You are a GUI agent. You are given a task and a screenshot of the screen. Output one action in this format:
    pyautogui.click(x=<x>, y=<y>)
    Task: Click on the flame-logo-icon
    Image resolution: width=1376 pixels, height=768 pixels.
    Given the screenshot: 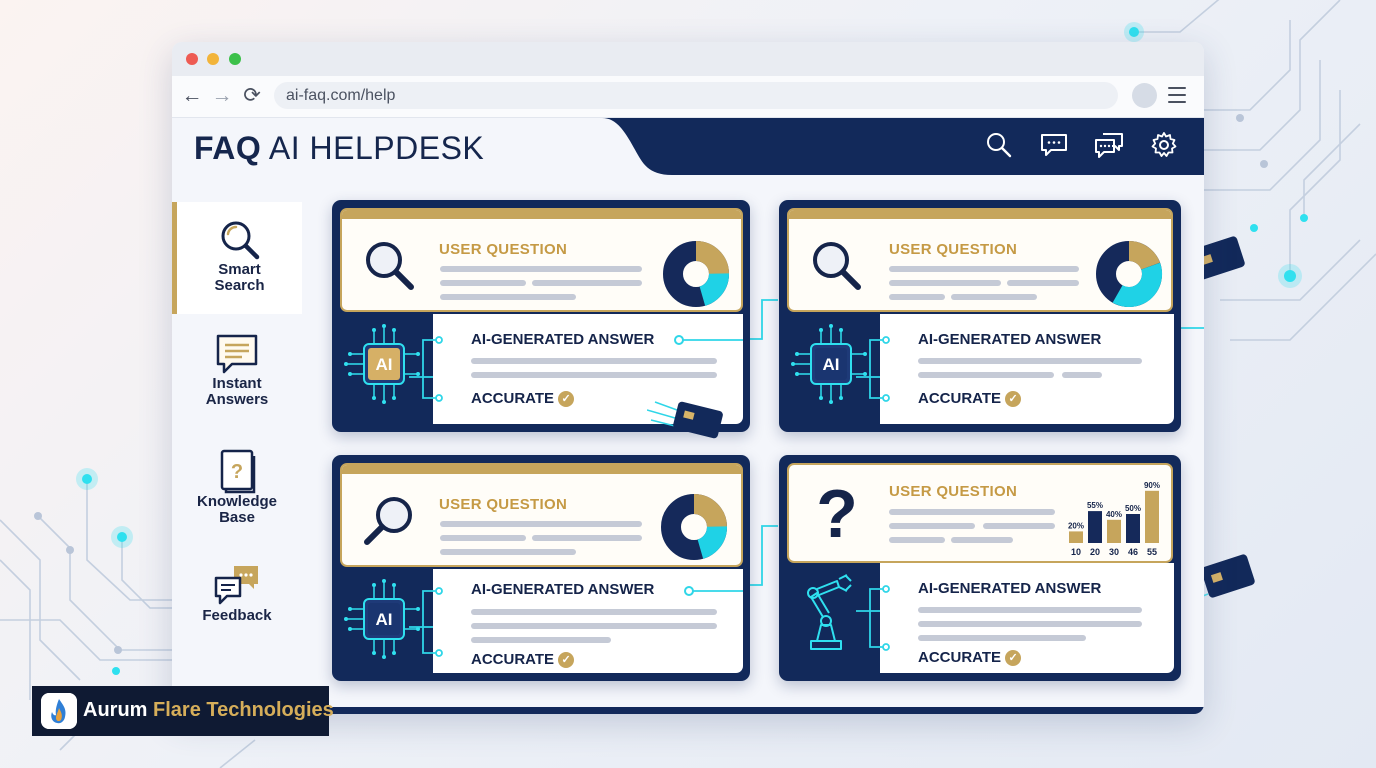 What is the action you would take?
    pyautogui.click(x=59, y=711)
    